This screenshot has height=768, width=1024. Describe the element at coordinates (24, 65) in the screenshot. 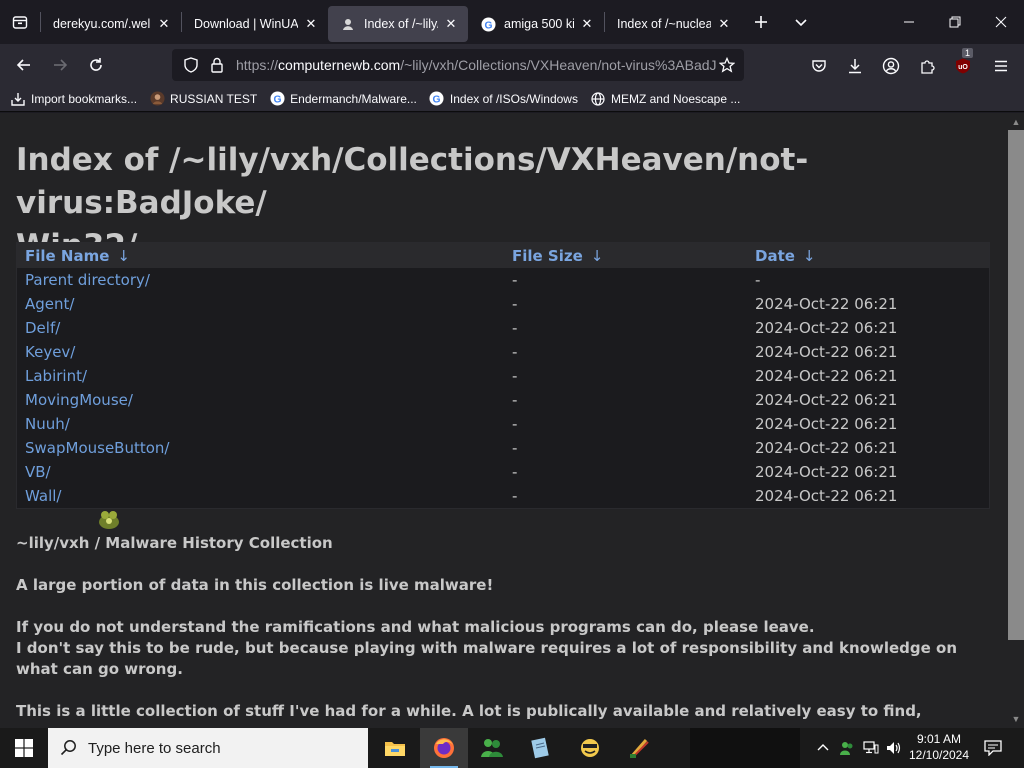

I see `back-button` at that location.